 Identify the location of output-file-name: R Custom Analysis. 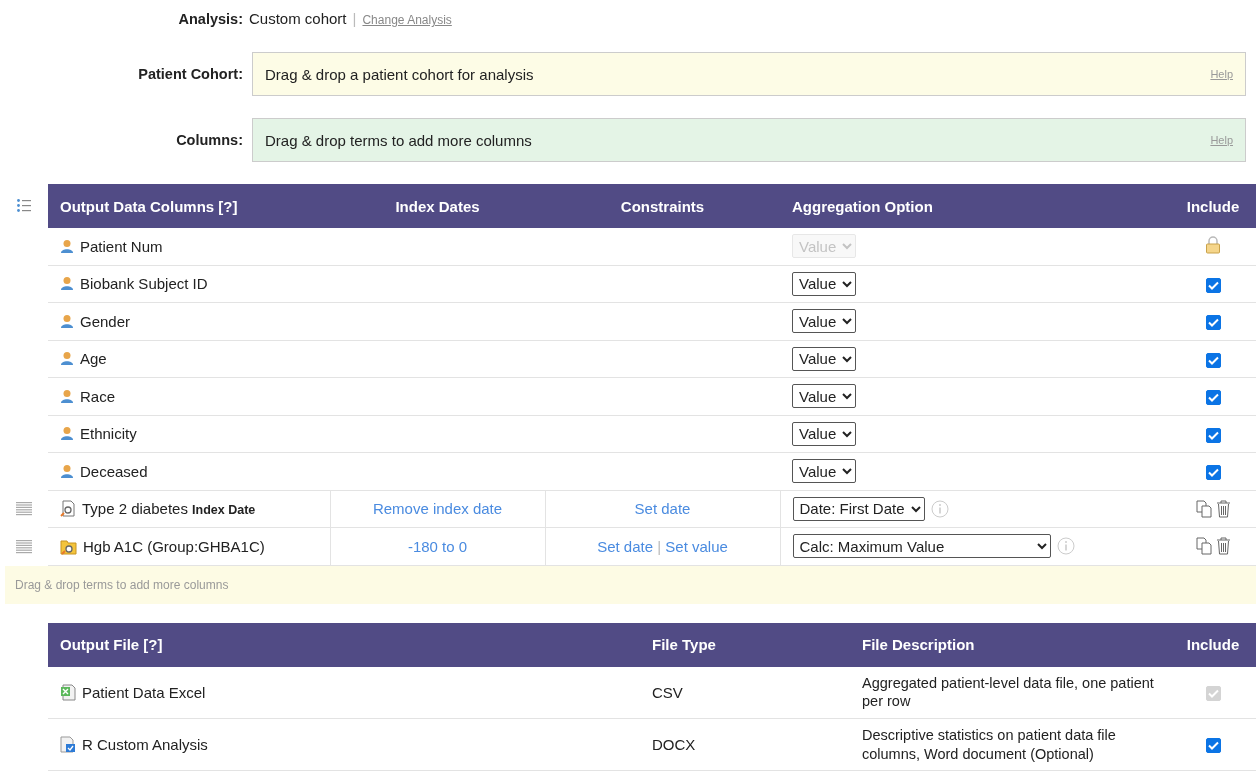
(145, 744).